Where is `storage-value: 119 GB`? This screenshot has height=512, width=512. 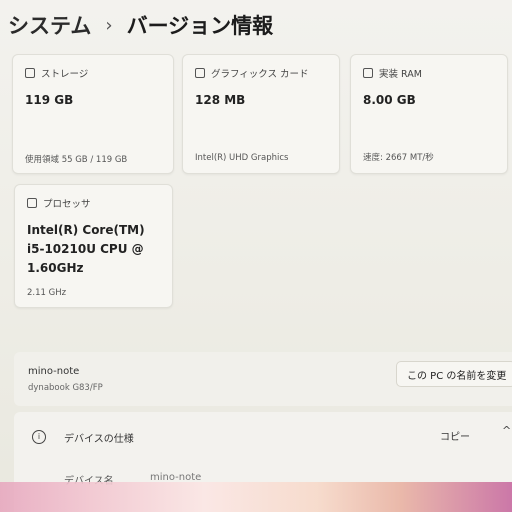 storage-value: 119 GB is located at coordinates (49, 100).